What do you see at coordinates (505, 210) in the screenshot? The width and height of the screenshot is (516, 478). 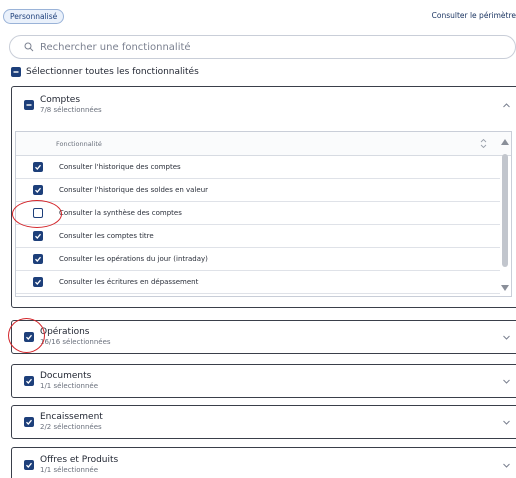 I see `scroll-thumb` at bounding box center [505, 210].